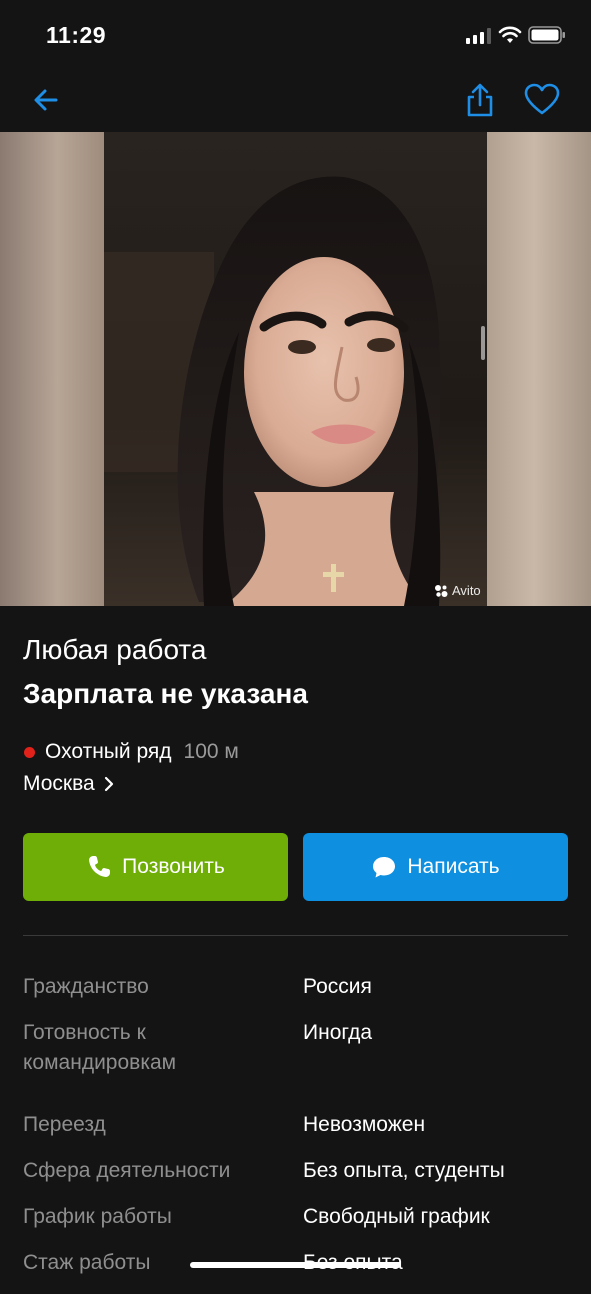 This screenshot has height=1294, width=591. I want to click on status-time: 11:29, so click(76, 35).